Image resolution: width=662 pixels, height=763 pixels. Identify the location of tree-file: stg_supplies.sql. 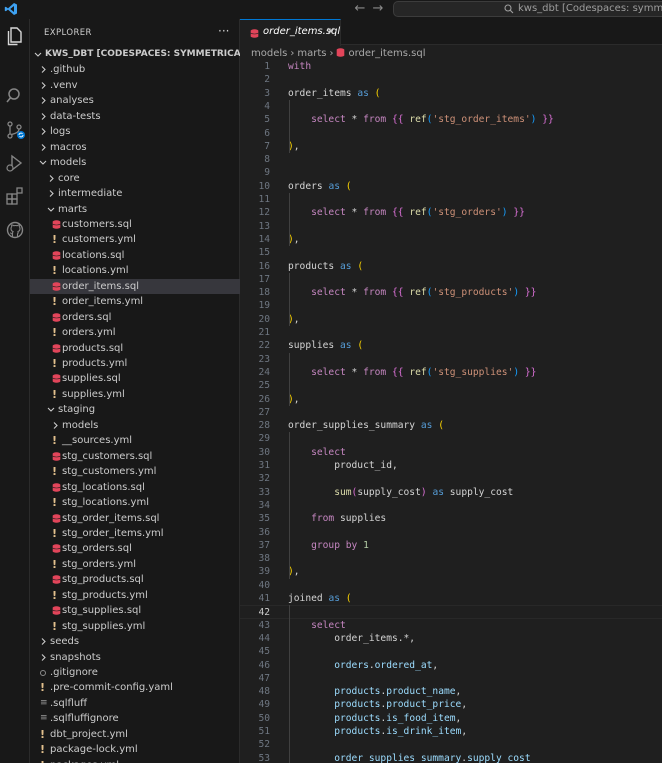
(135, 611).